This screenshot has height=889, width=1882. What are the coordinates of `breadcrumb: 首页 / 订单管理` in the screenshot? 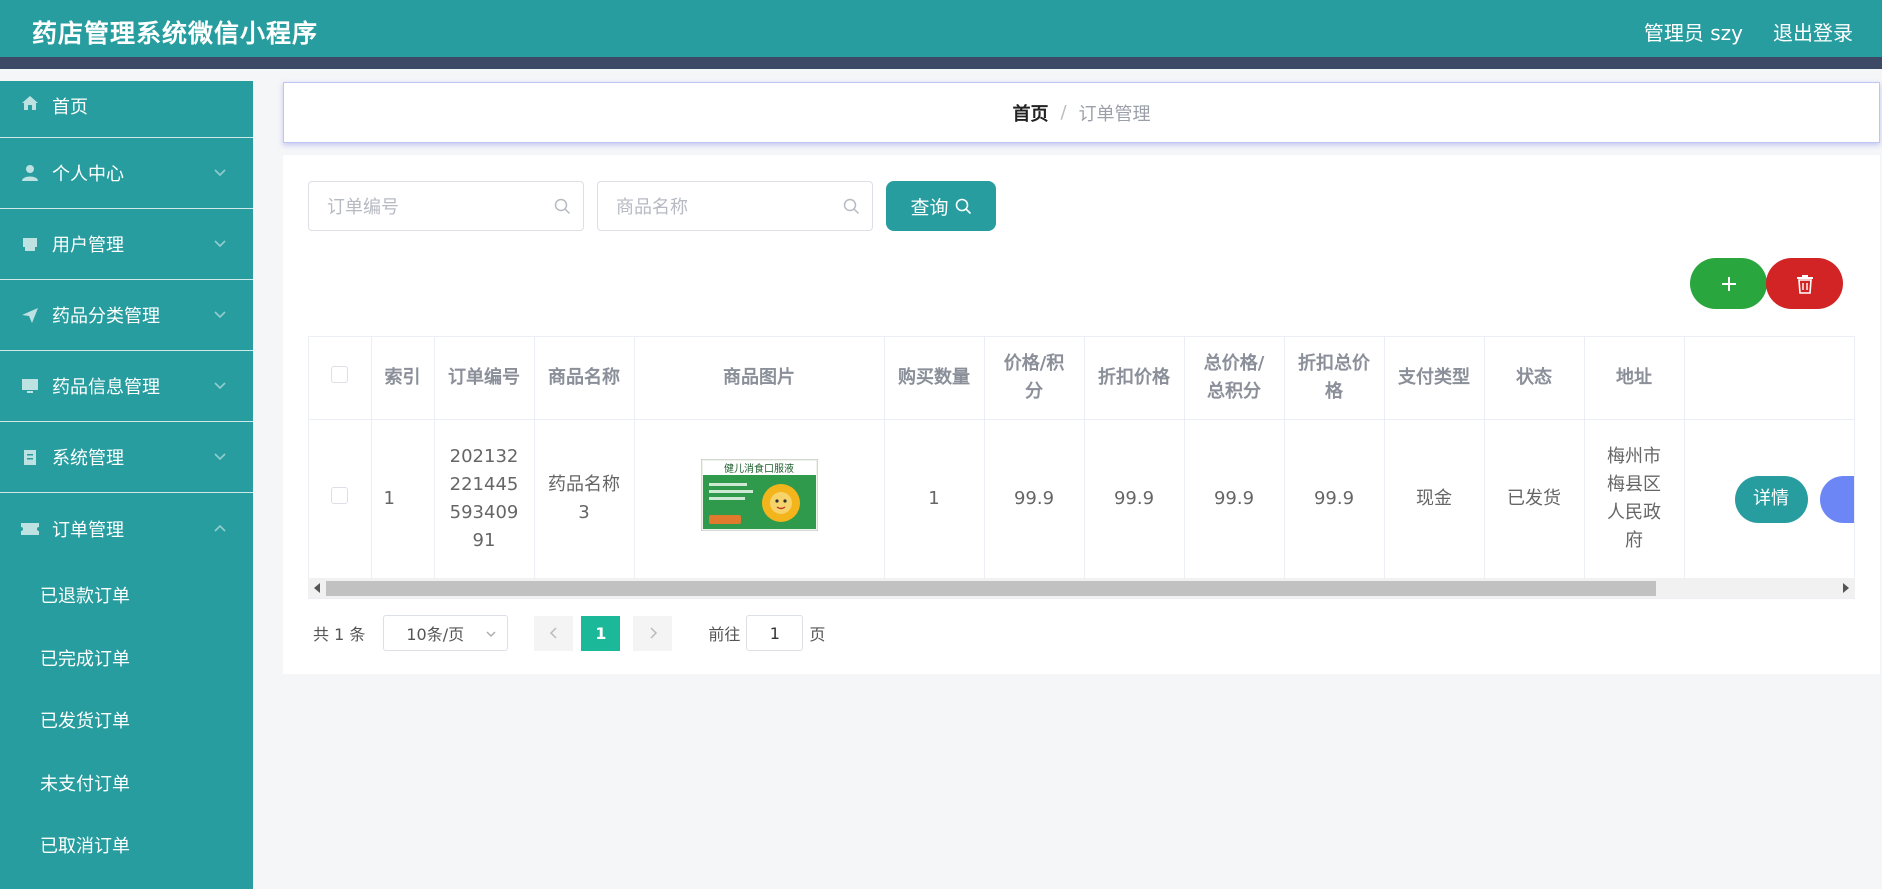 It's located at (1081, 112).